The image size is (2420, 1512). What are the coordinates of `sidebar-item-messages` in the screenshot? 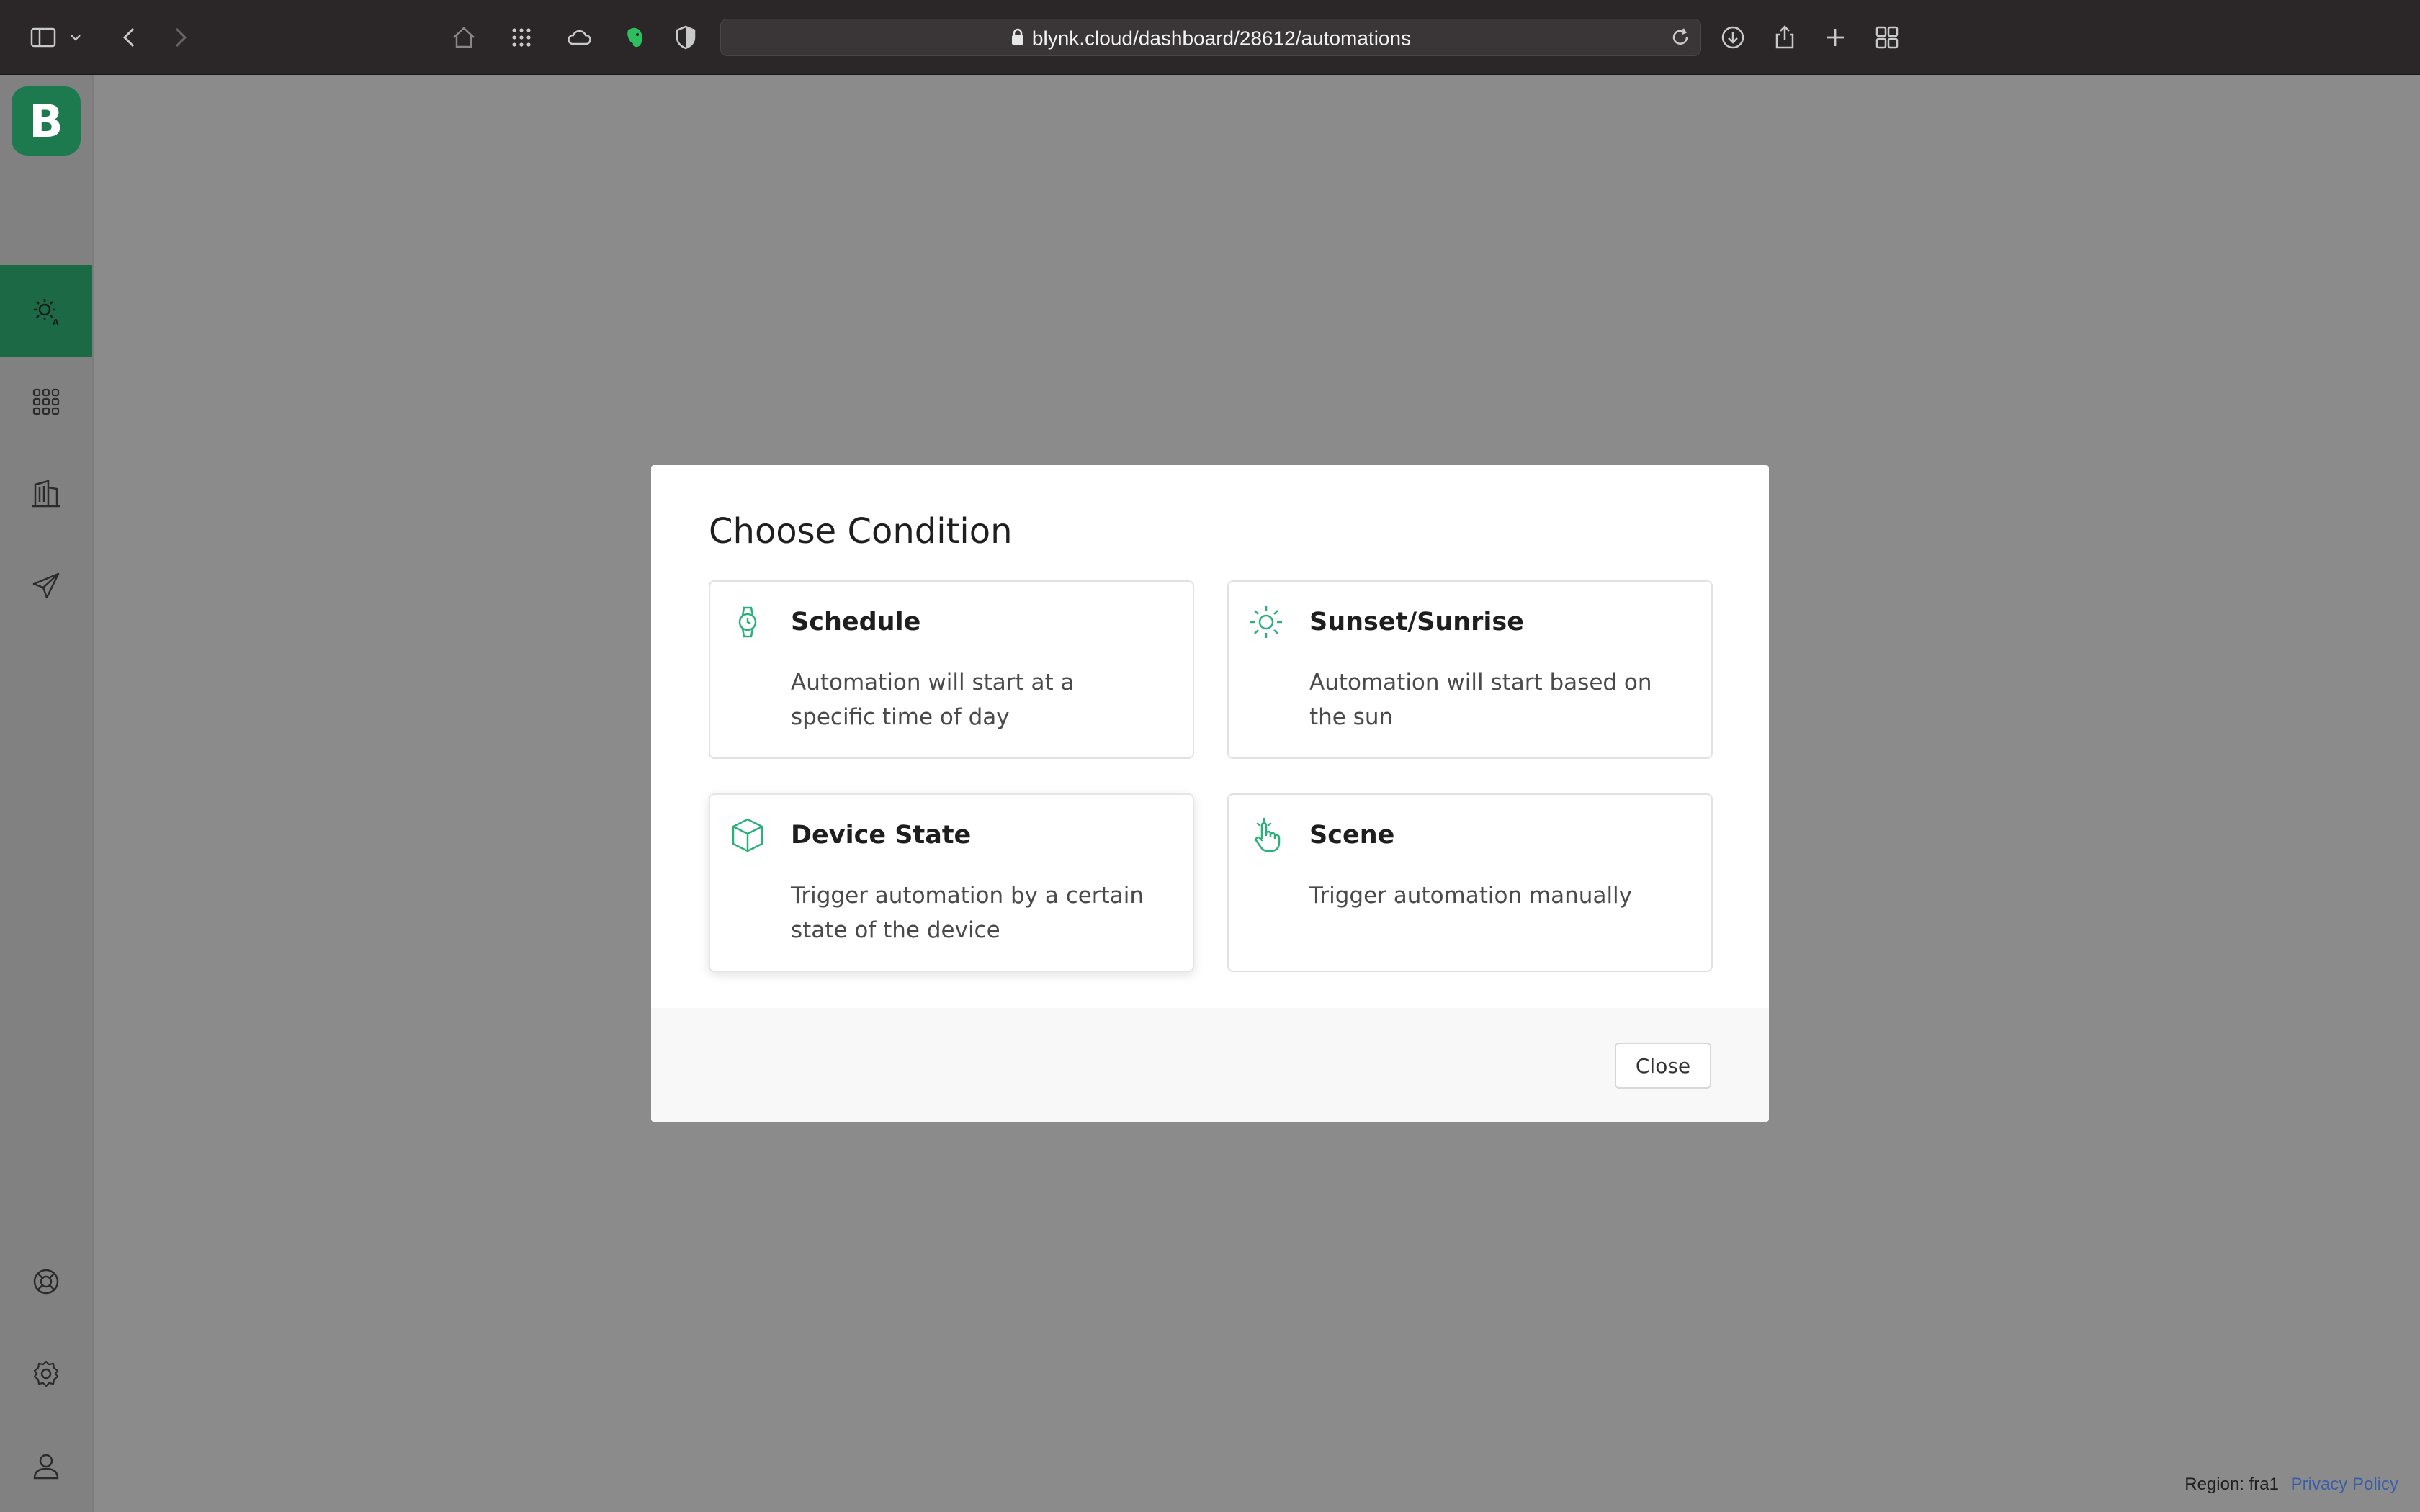 It's located at (46, 586).